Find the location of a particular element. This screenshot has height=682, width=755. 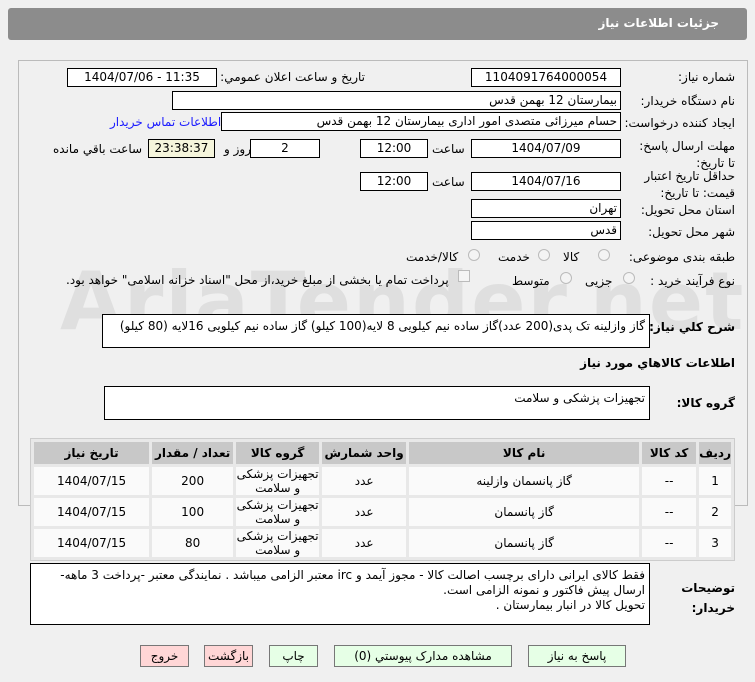

validity-label: حداقل تاريخ اعتبار قيمت: تا تاريخ: is located at coordinates (689, 184).